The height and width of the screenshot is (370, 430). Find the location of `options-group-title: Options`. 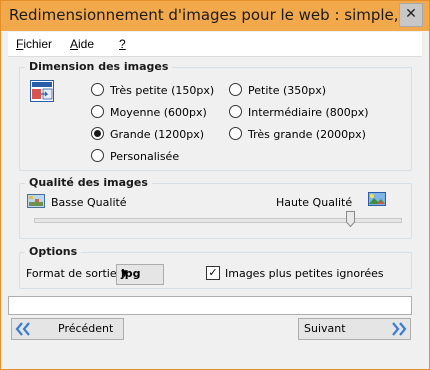

options-group-title: Options is located at coordinates (53, 251).